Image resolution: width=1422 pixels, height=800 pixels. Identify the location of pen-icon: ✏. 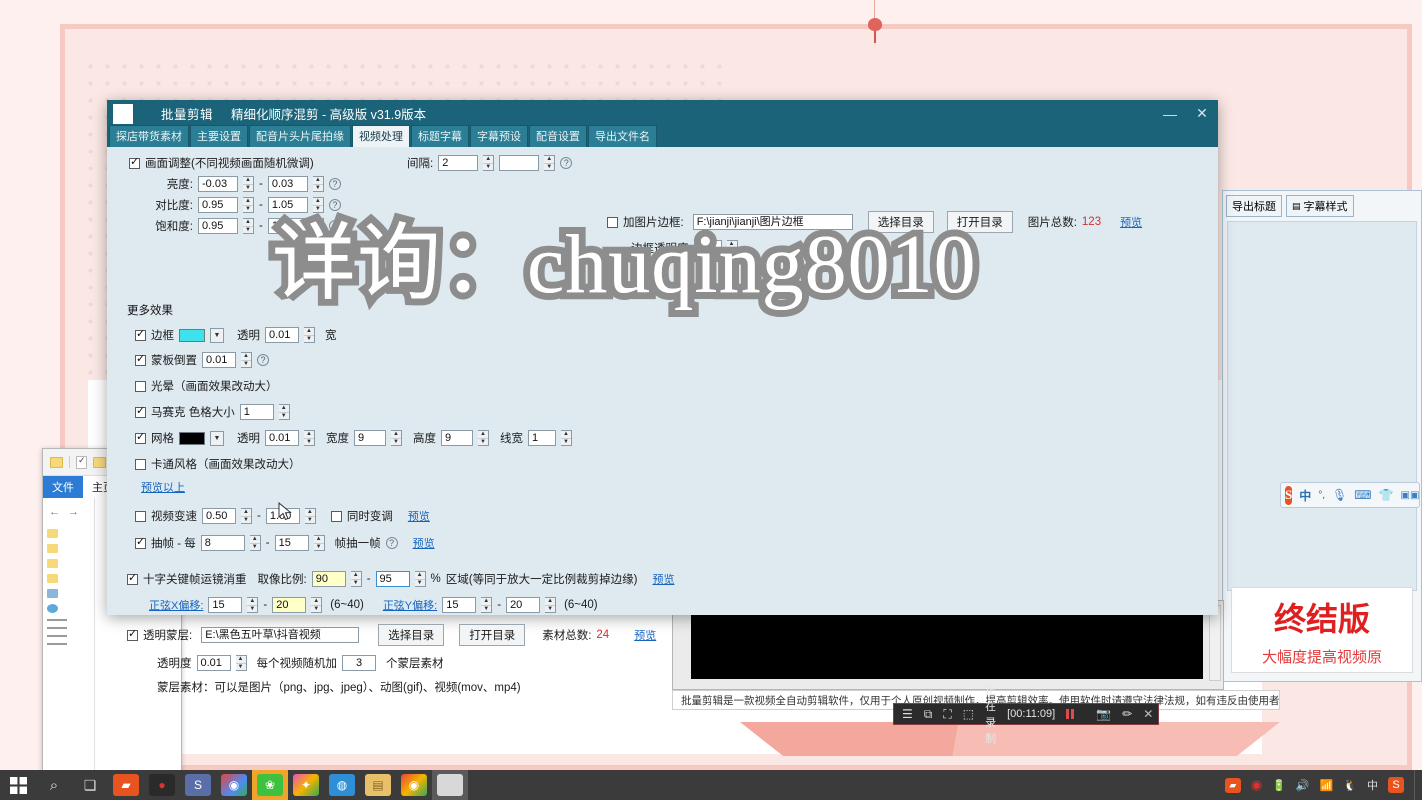
(1127, 714).